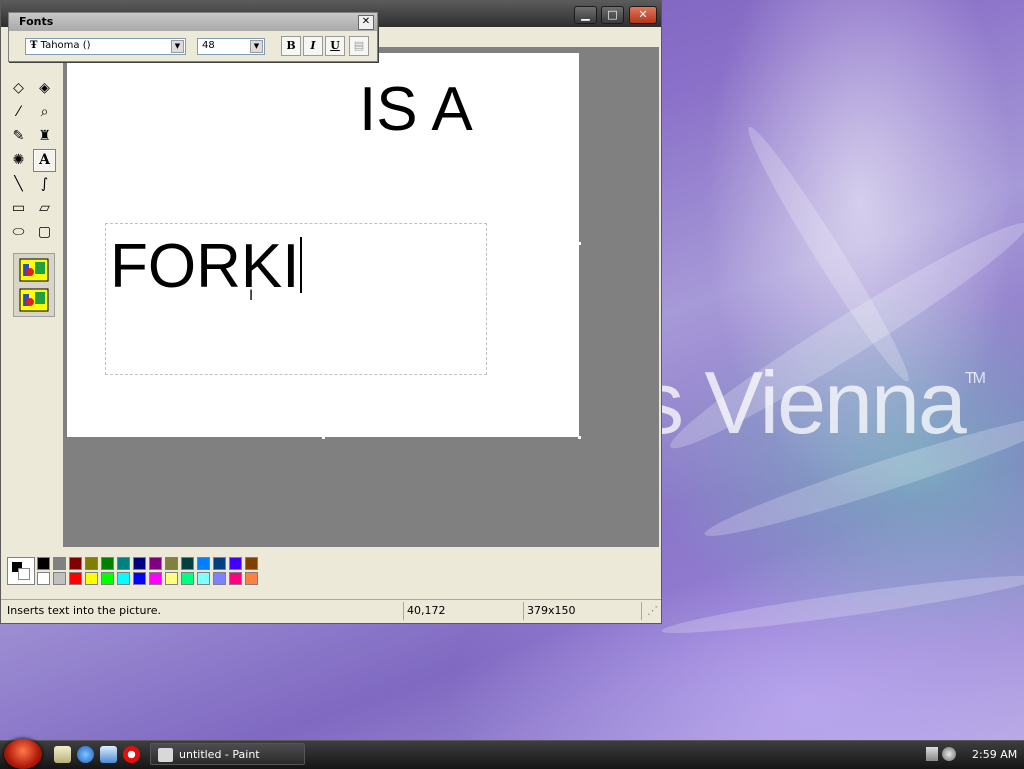 Image resolution: width=1024 pixels, height=769 pixels. Describe the element at coordinates (44, 208) in the screenshot. I see `polygon-tool: ▱` at that location.